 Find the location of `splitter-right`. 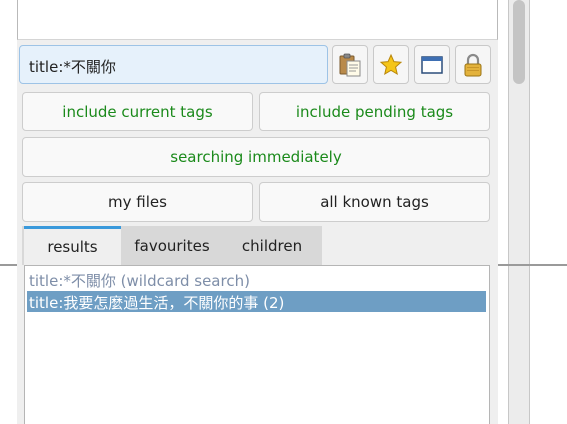

splitter-right is located at coordinates (532, 265).